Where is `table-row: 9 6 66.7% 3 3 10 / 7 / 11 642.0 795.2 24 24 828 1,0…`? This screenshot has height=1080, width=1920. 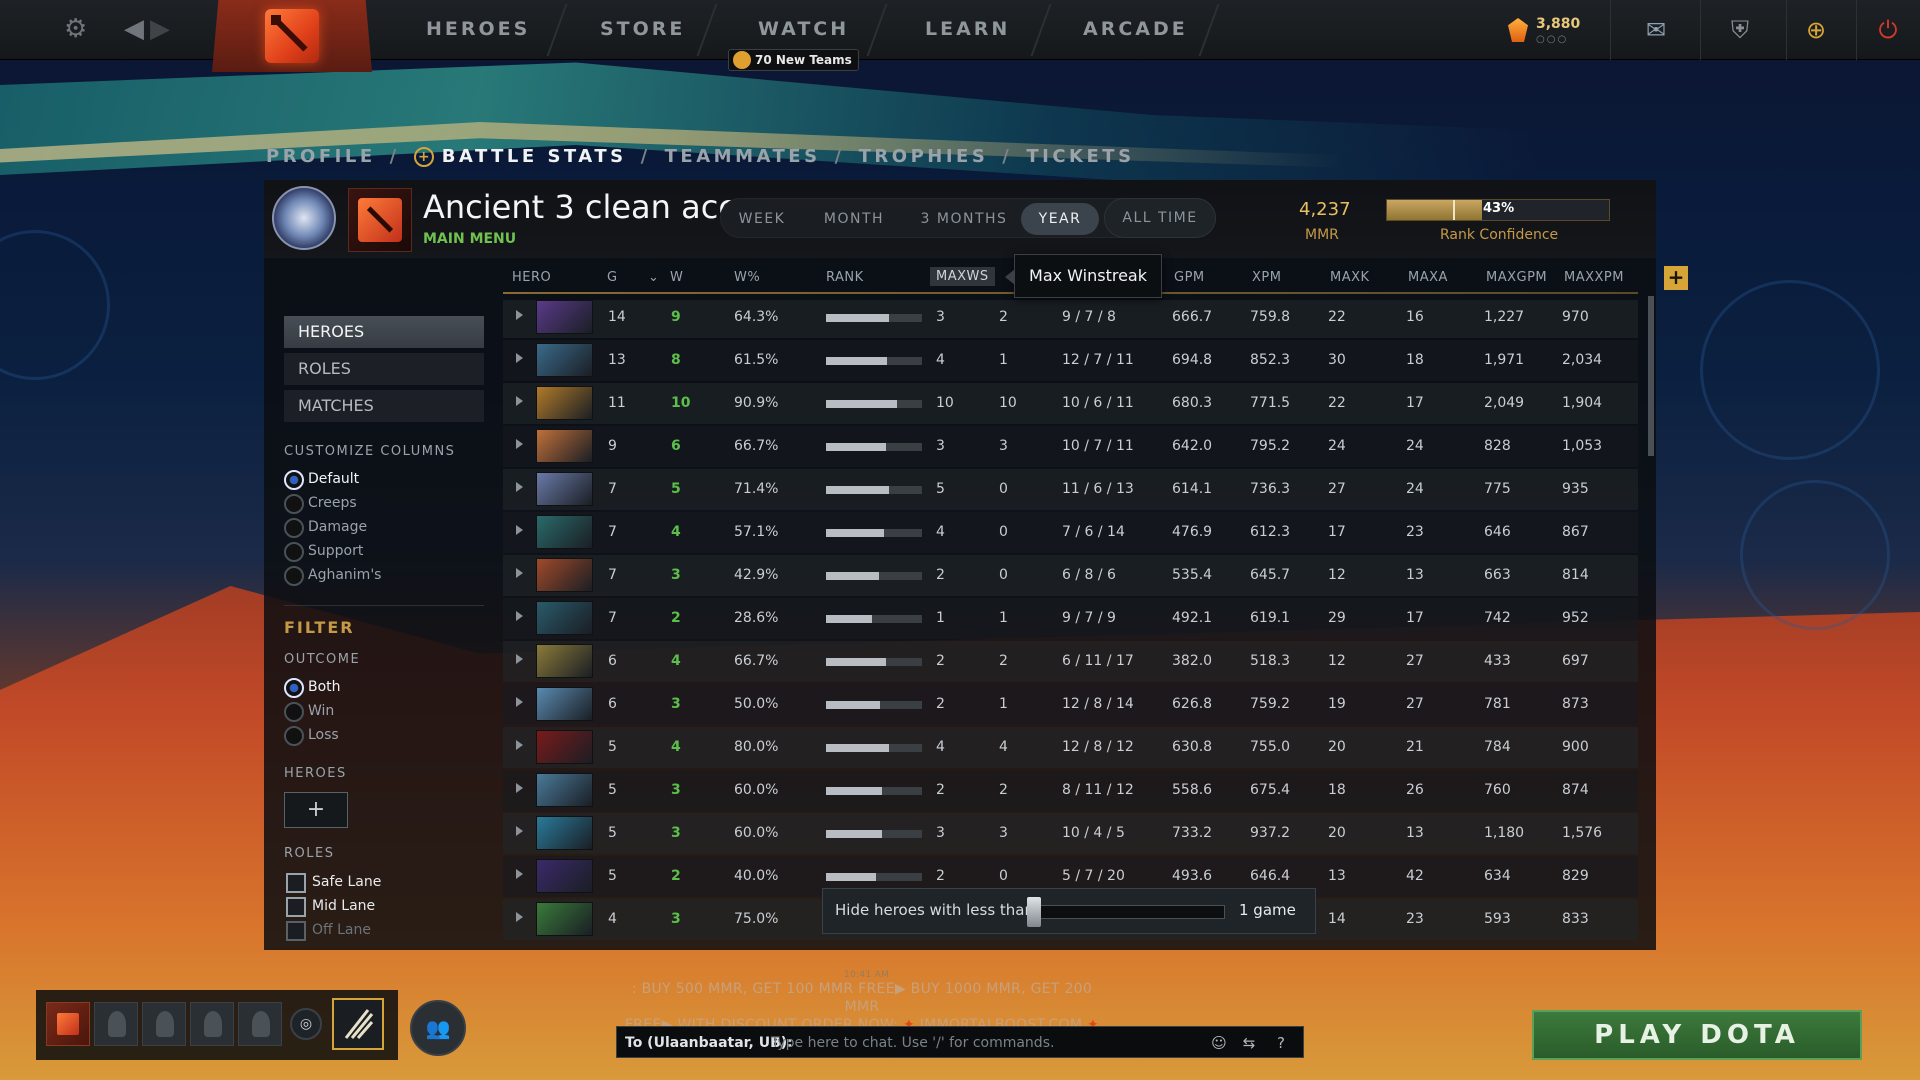 table-row: 9 6 66.7% 3 3 10 / 7 / 11 642.0 795.2 24 24 828 1,0… is located at coordinates (1070, 446).